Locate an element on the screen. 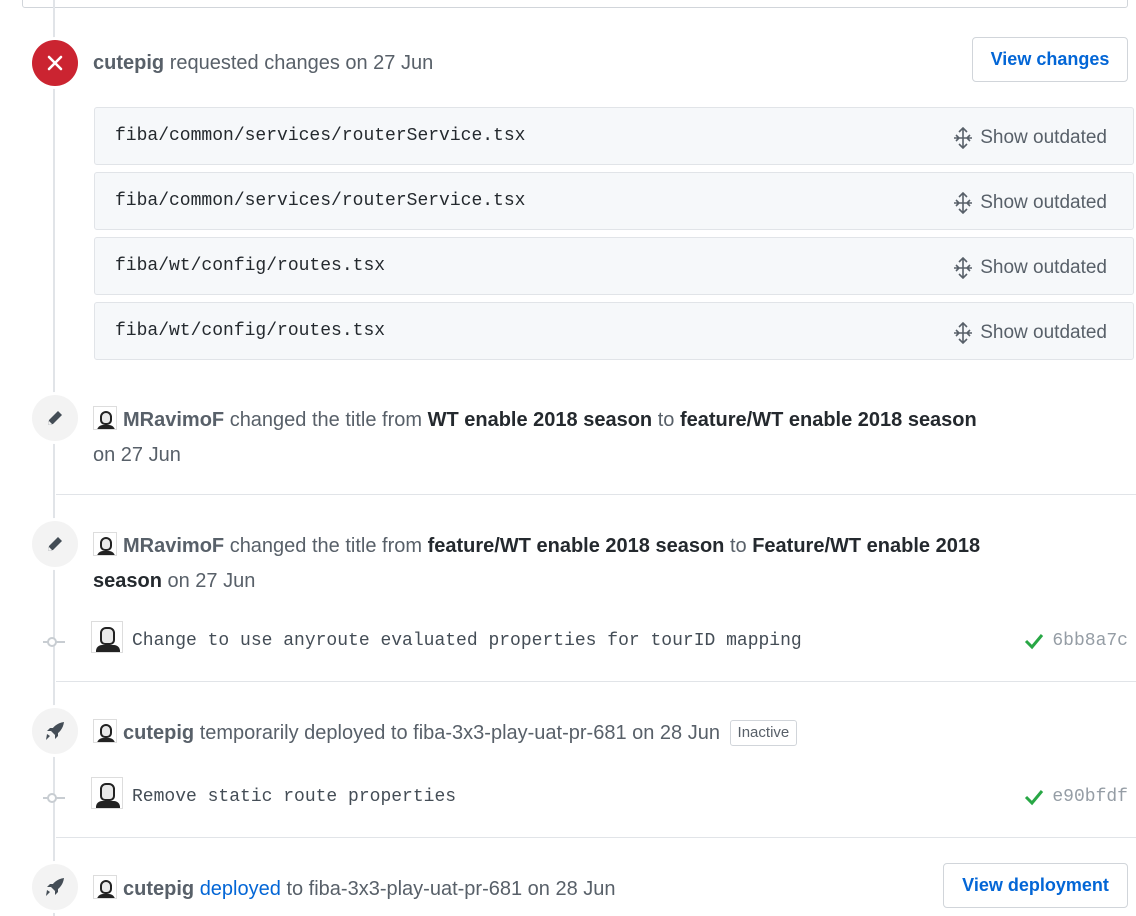 The image size is (1136, 916). new-title-continued: season is located at coordinates (127, 581).